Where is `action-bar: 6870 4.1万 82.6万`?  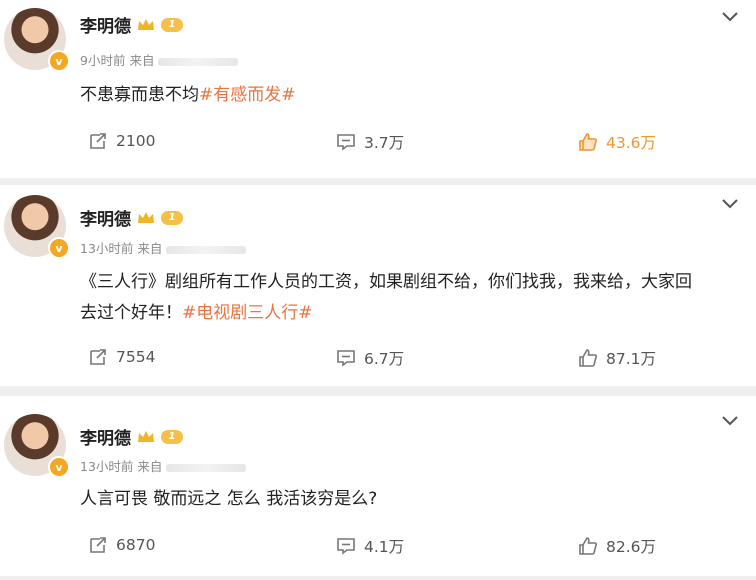
action-bar: 6870 4.1万 82.6万 is located at coordinates (378, 547).